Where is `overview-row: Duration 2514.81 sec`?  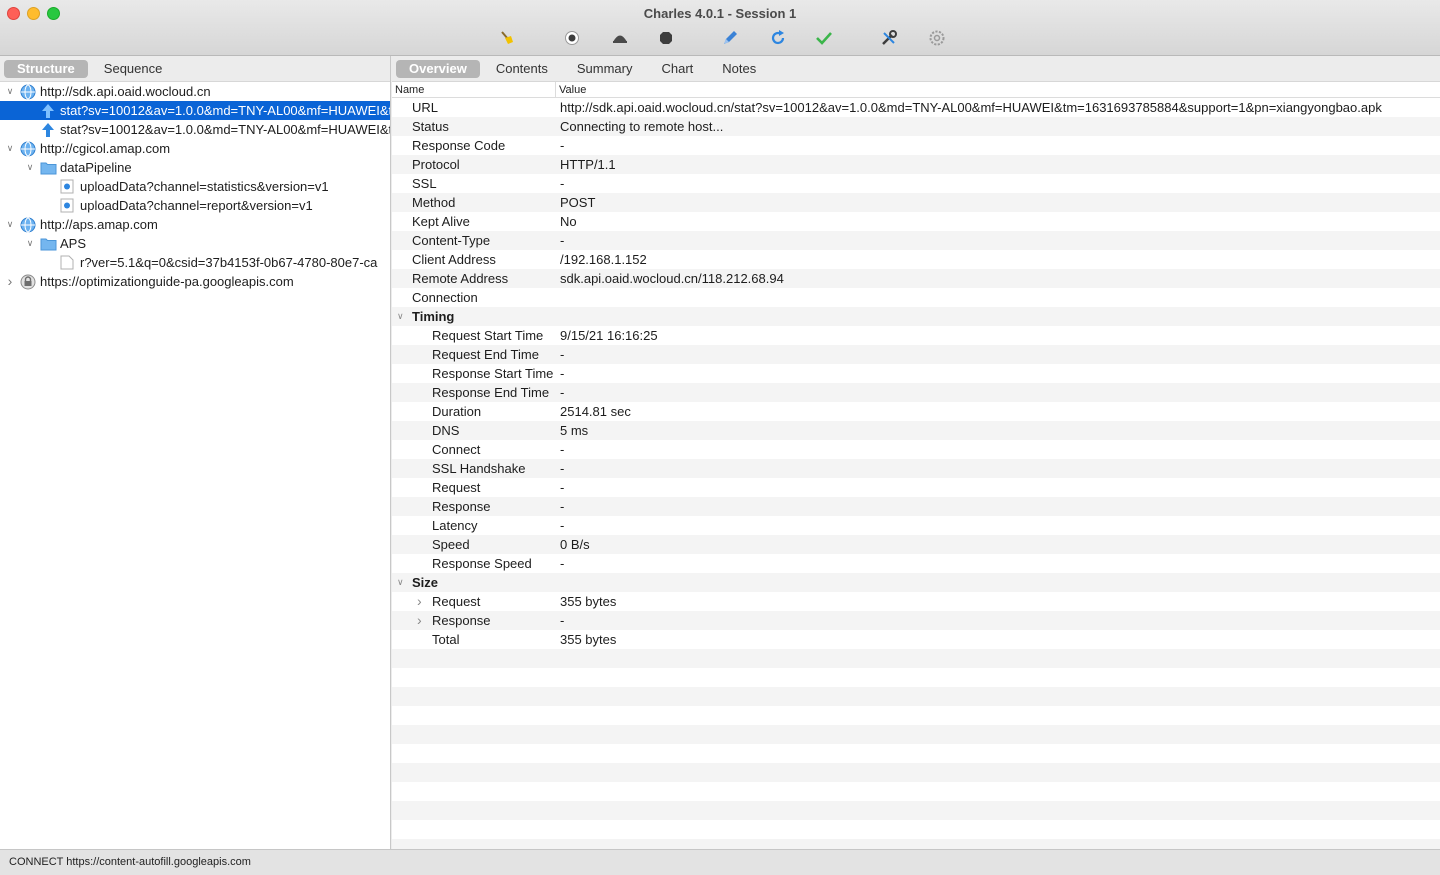 overview-row: Duration 2514.81 sec is located at coordinates (916, 411).